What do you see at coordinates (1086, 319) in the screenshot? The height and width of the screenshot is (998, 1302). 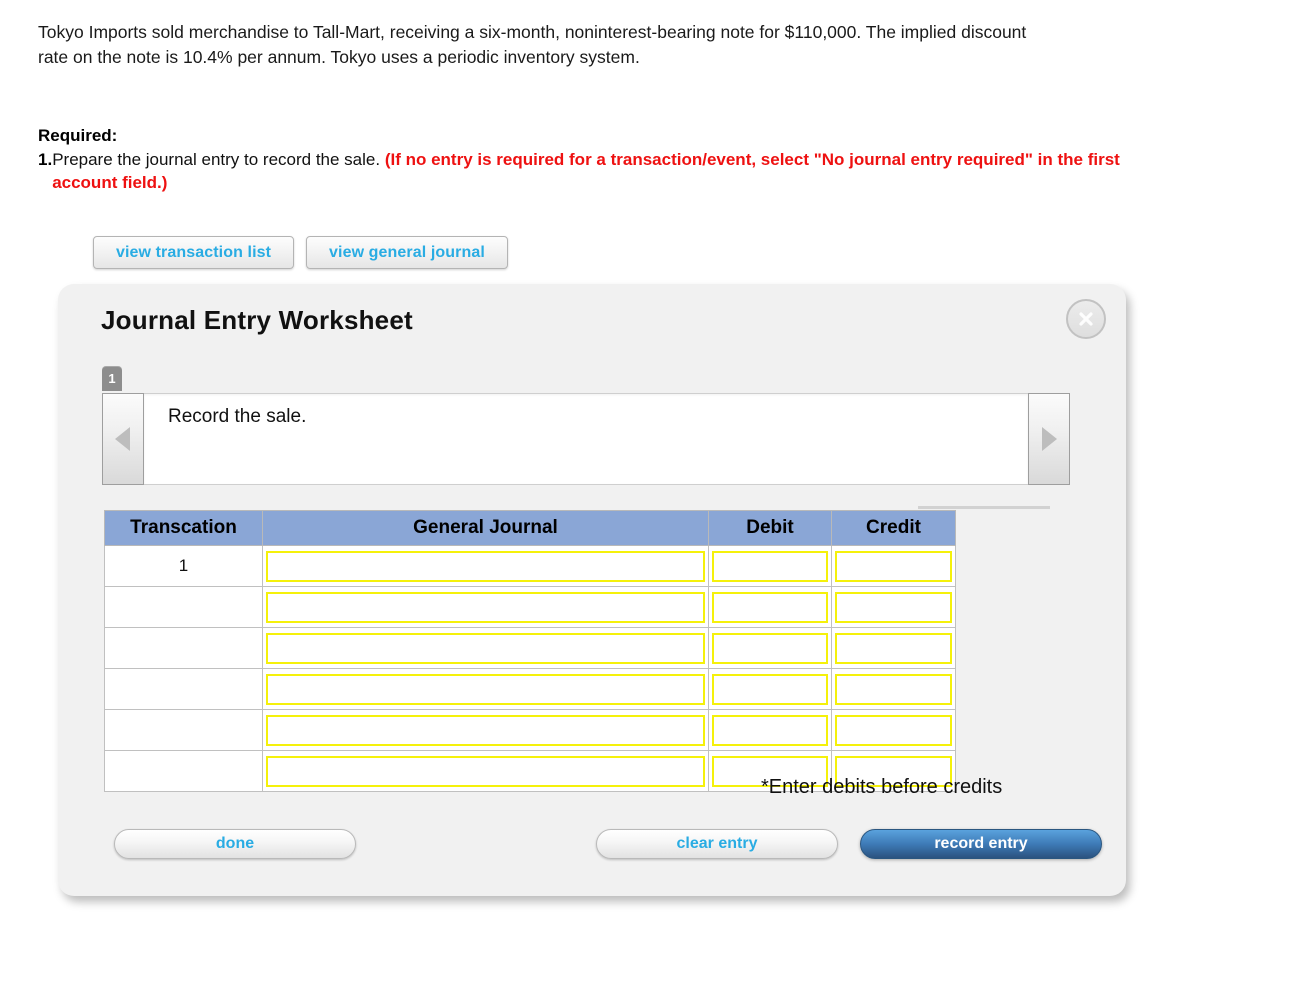 I see `close-icon` at bounding box center [1086, 319].